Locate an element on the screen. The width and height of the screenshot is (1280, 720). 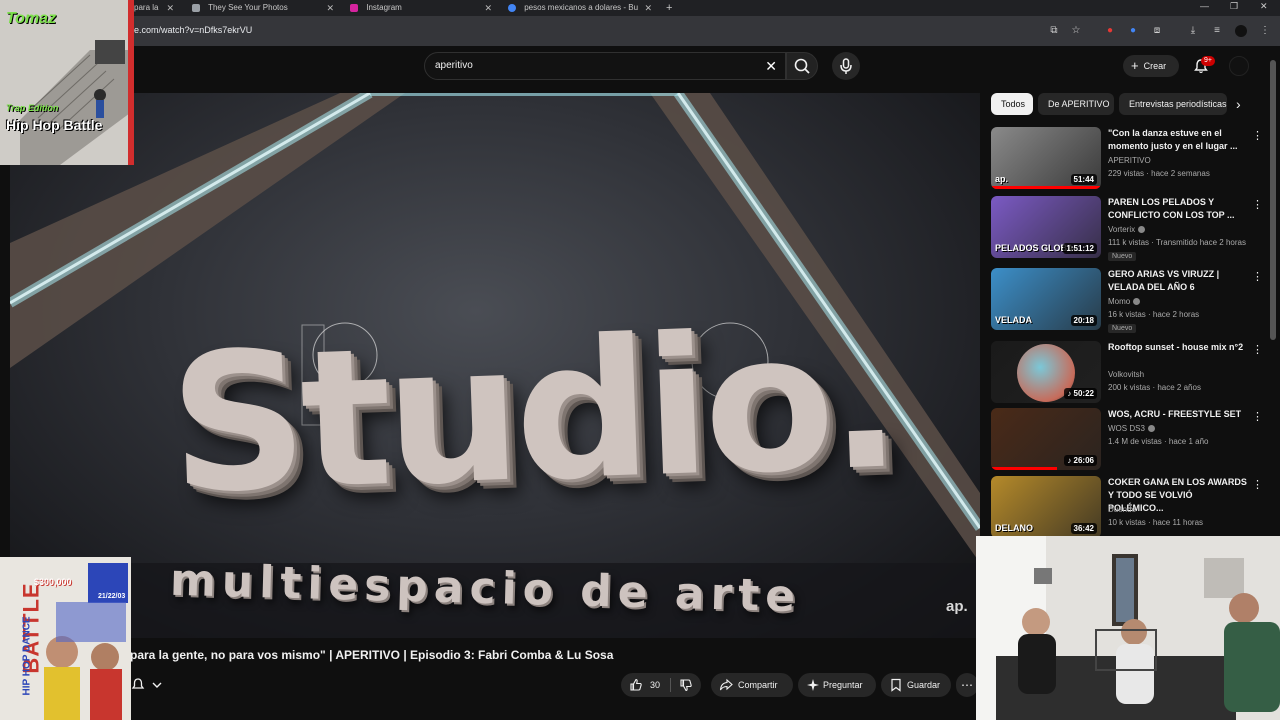
minimize-icon: — is located at coordinates (1204, 6).